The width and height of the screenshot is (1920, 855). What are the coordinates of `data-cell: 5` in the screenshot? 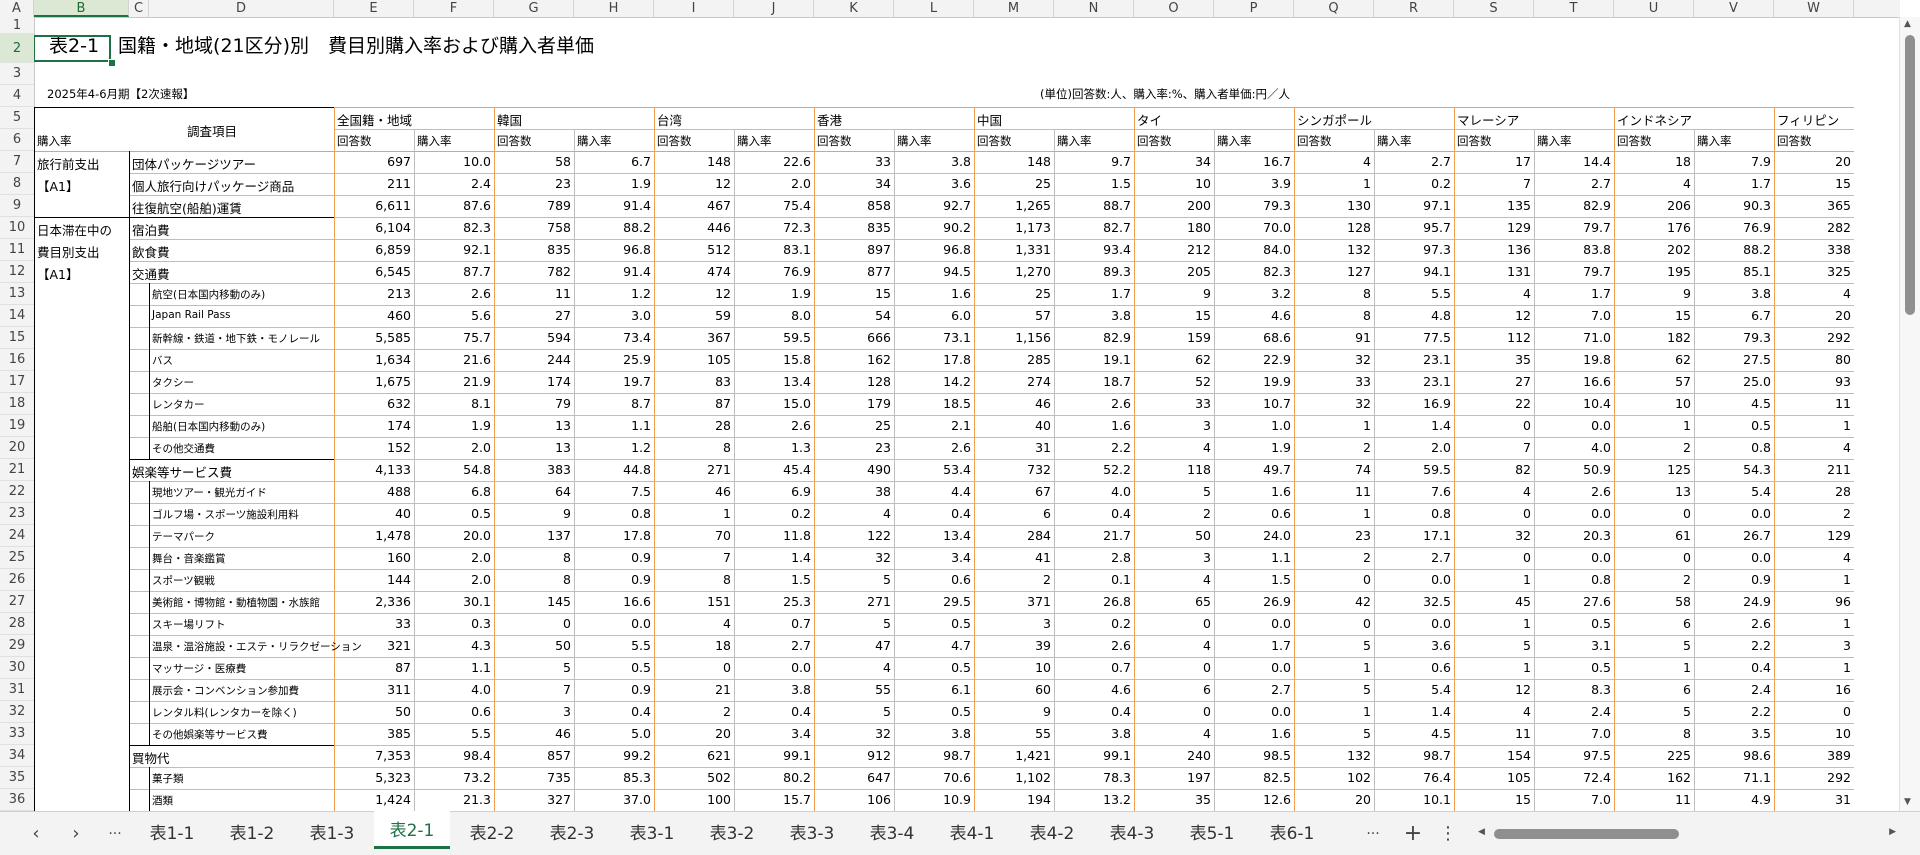 It's located at (1654, 645).